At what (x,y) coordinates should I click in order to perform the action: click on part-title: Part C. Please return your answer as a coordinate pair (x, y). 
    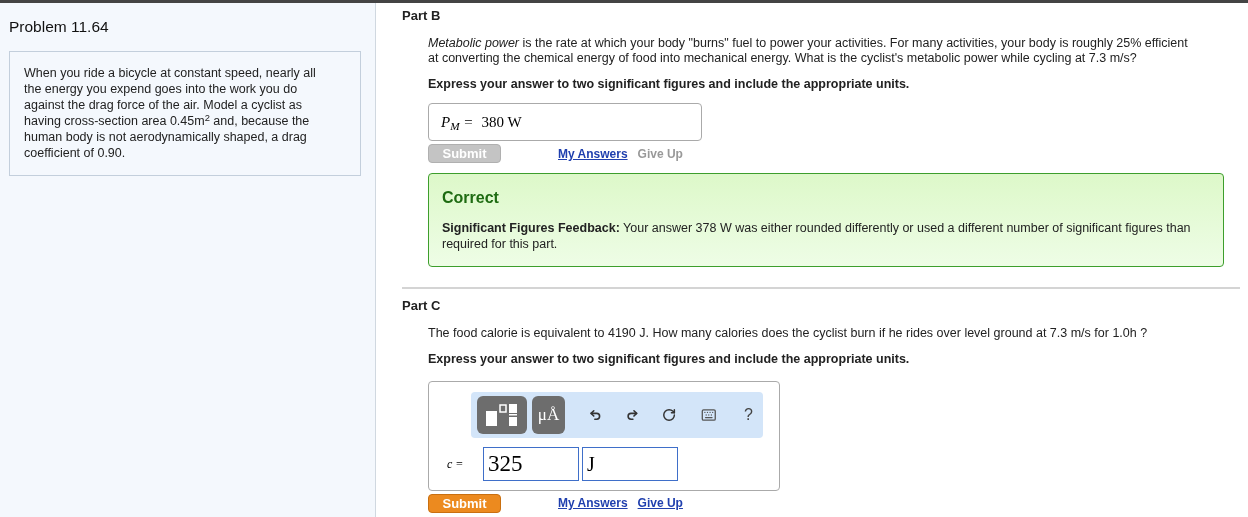
    Looking at the image, I should click on (422, 306).